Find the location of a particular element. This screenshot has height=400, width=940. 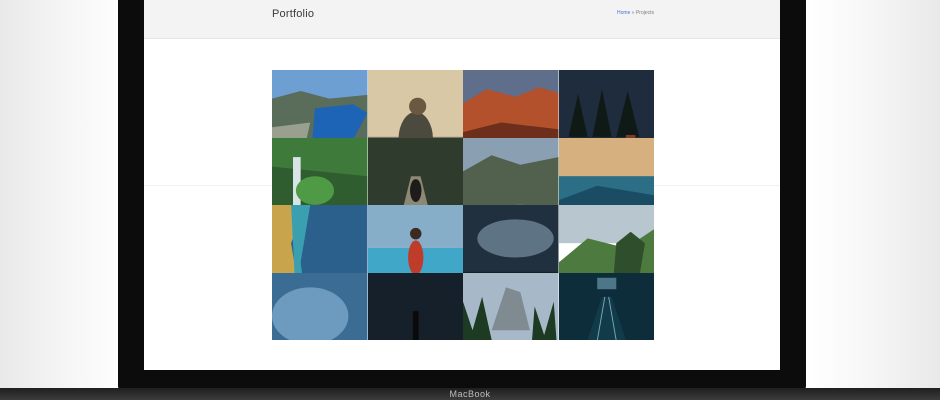

breadcrumb-current: Projects is located at coordinates (644, 13).